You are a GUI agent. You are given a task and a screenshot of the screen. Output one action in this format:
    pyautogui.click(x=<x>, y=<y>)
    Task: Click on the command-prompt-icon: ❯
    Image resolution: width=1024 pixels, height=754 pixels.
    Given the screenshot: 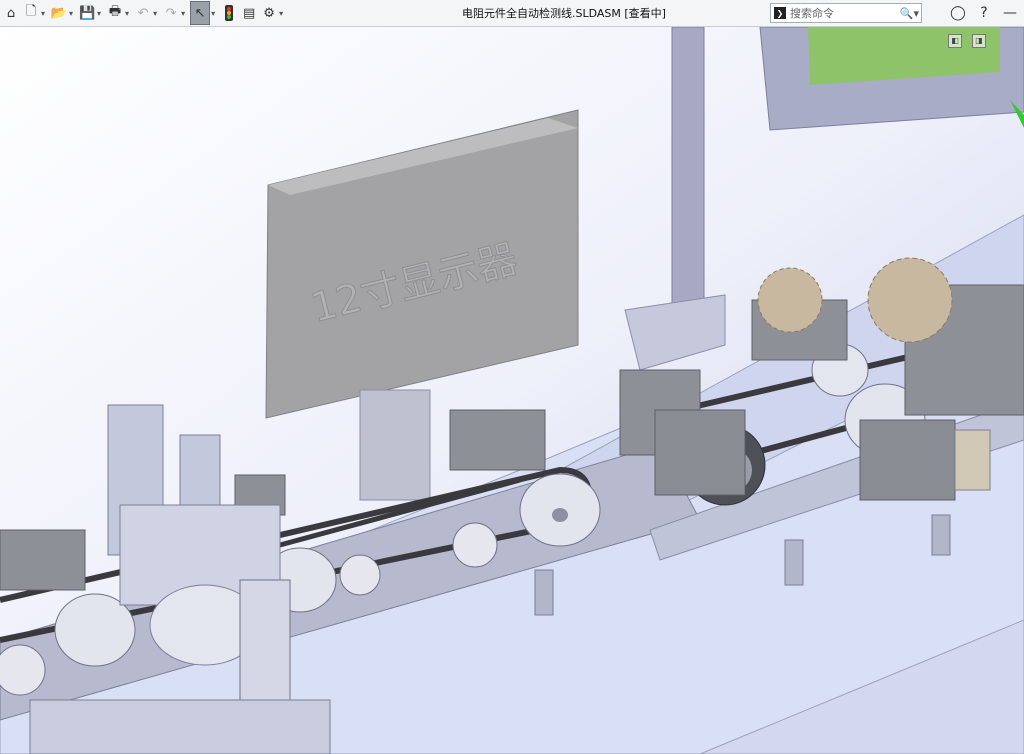 What is the action you would take?
    pyautogui.click(x=780, y=13)
    